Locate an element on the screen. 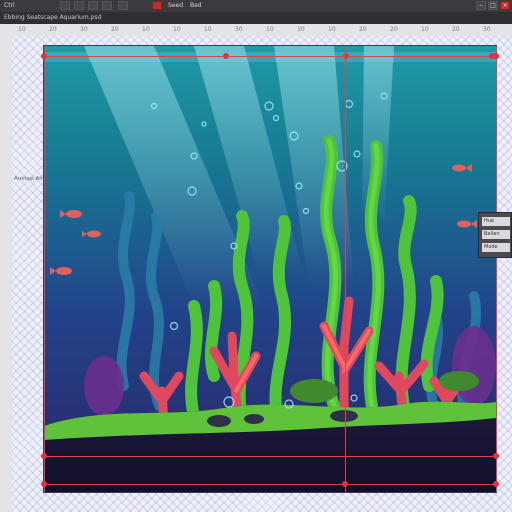 This screenshot has height=512, width=512. panel-row: Mode is located at coordinates (496, 247).